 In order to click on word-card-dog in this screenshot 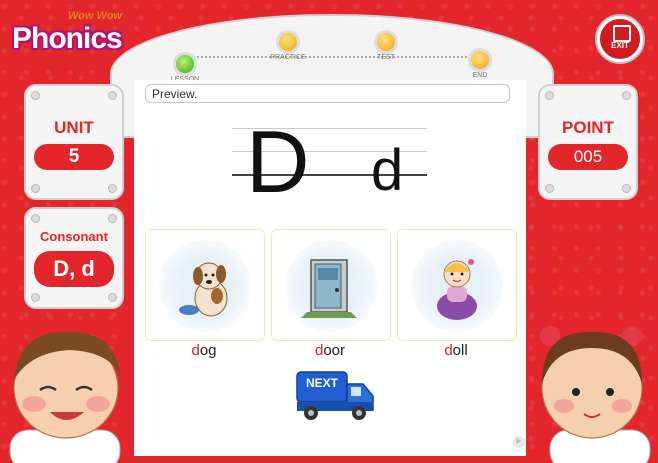, I will do `click(205, 285)`.